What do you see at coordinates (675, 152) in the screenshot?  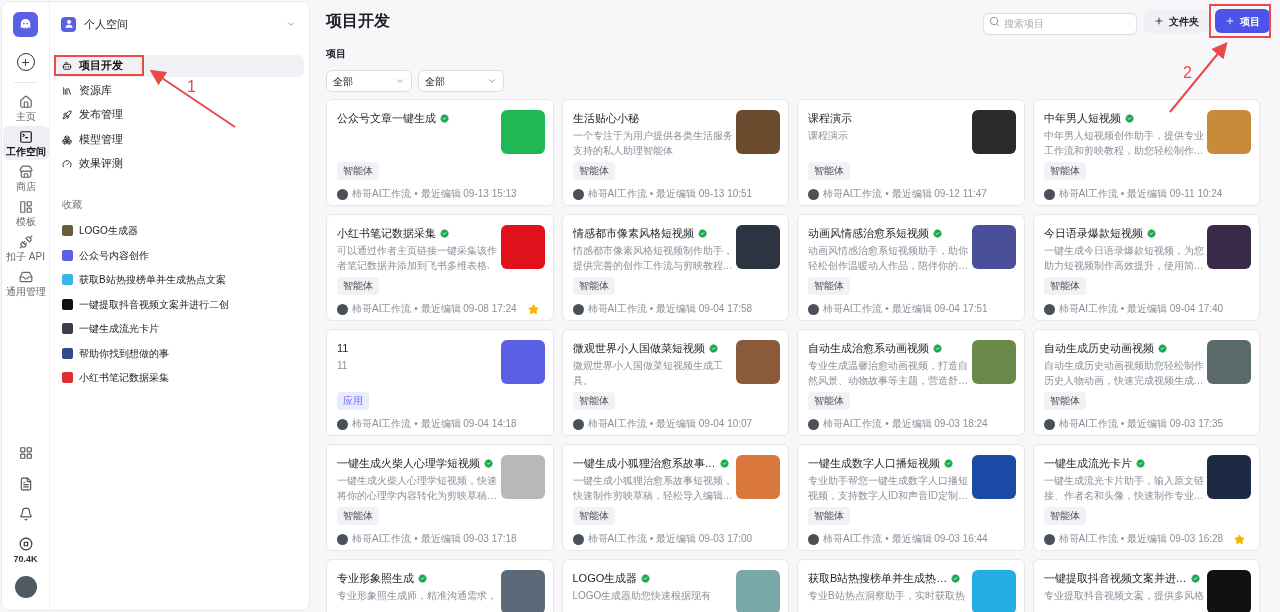 I see `project-card: 生活贴心小秘 一个专注于为用户提供各类生活服务支持的私人助理智能体 智能体 柿哥AI工作流 • 最近编辑 09-13 10:51` at bounding box center [675, 152].